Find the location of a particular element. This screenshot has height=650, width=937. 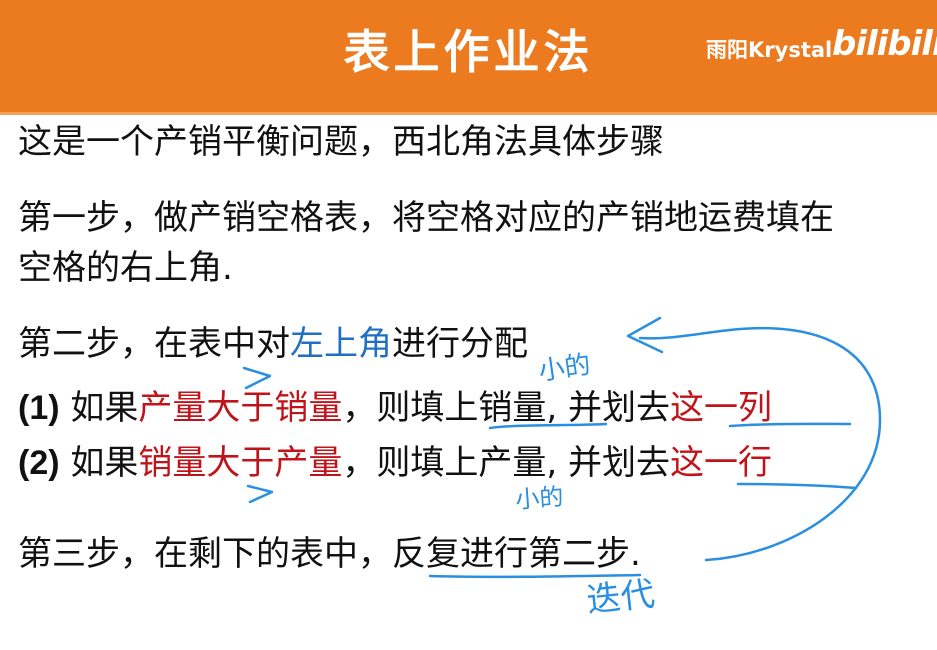

rule1-line: (1) 如果产量大于销量，则填上销量, 并划去这一列 is located at coordinates (395, 408).